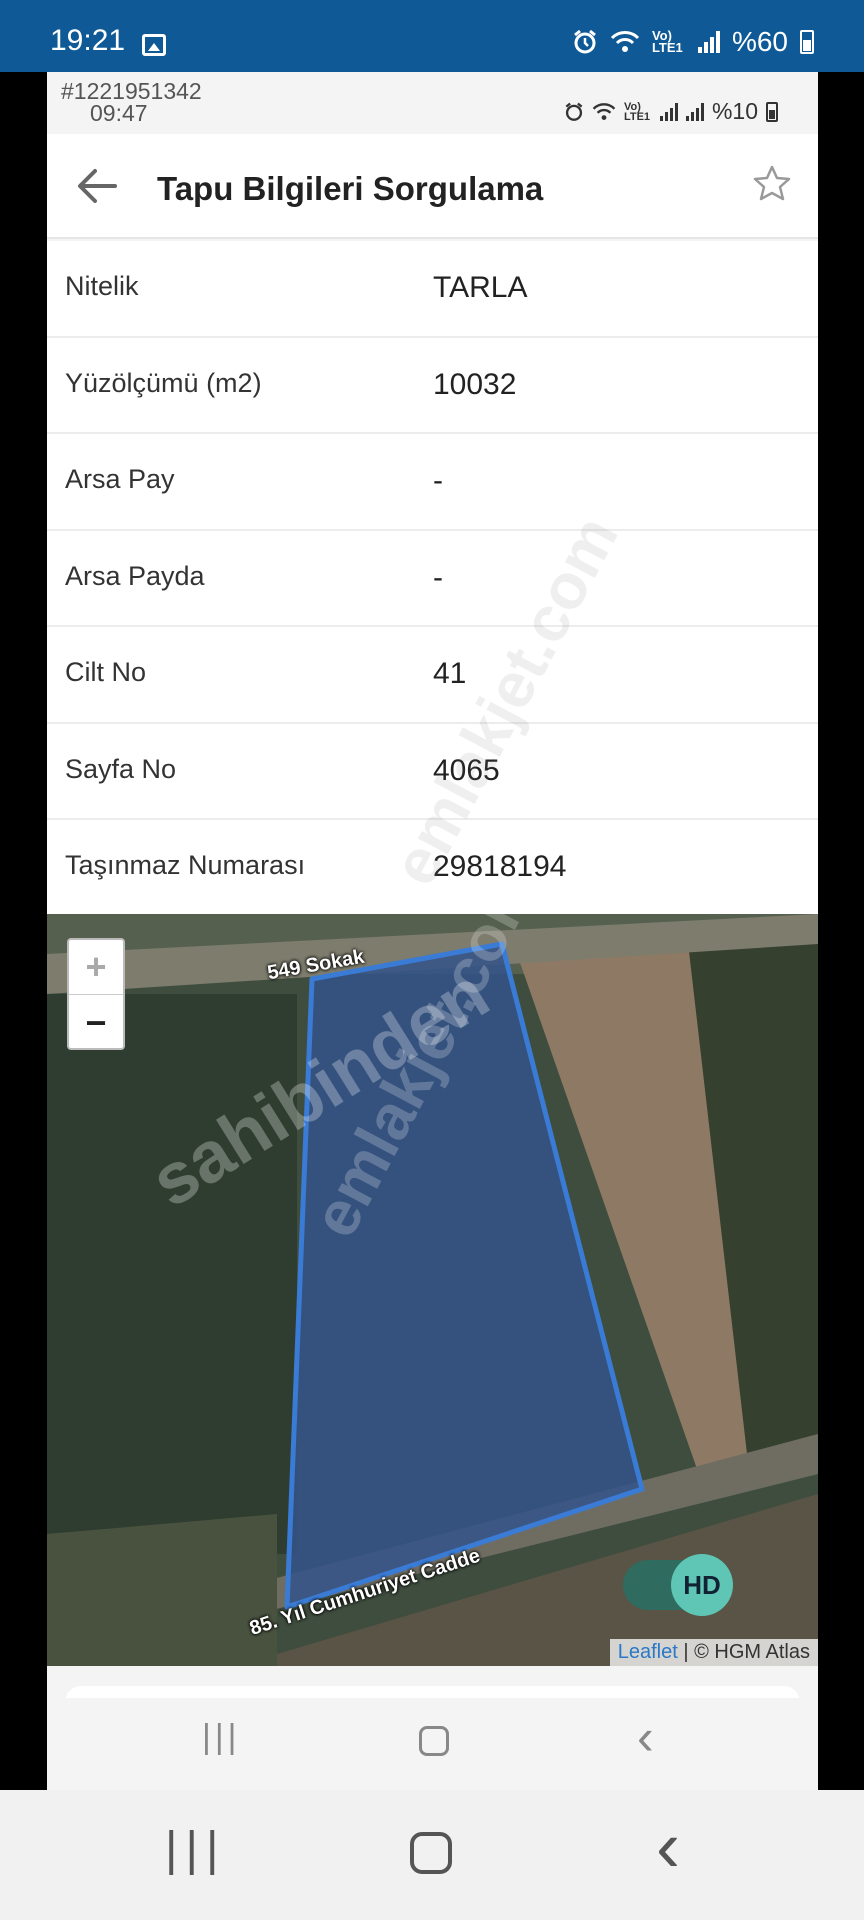  I want to click on battery-percent: %60, so click(759, 41).